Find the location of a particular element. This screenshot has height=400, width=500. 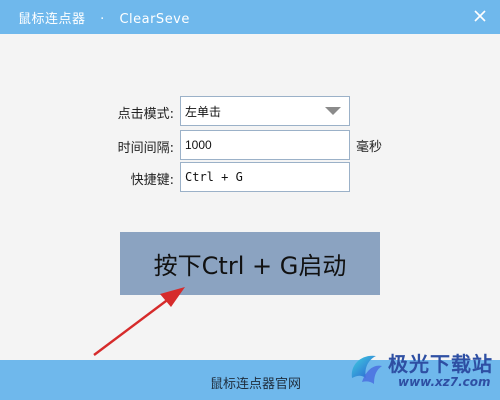

hotkey-input is located at coordinates (265, 177).